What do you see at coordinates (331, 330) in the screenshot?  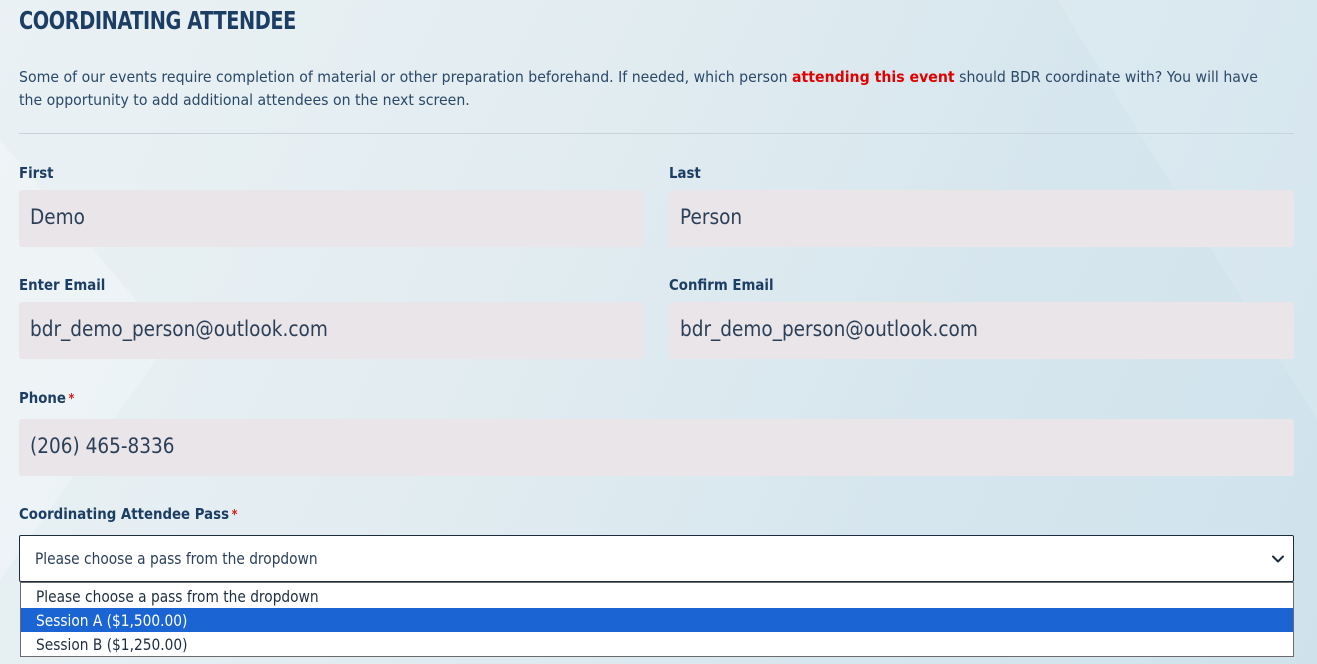 I see `email-input: bdr_demo_person@outlook.com` at bounding box center [331, 330].